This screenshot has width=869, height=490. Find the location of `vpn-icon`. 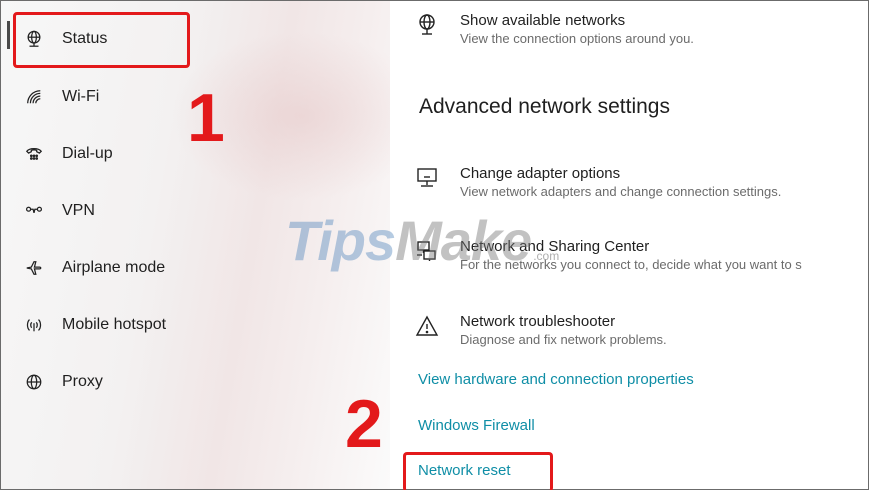

vpn-icon is located at coordinates (34, 211).